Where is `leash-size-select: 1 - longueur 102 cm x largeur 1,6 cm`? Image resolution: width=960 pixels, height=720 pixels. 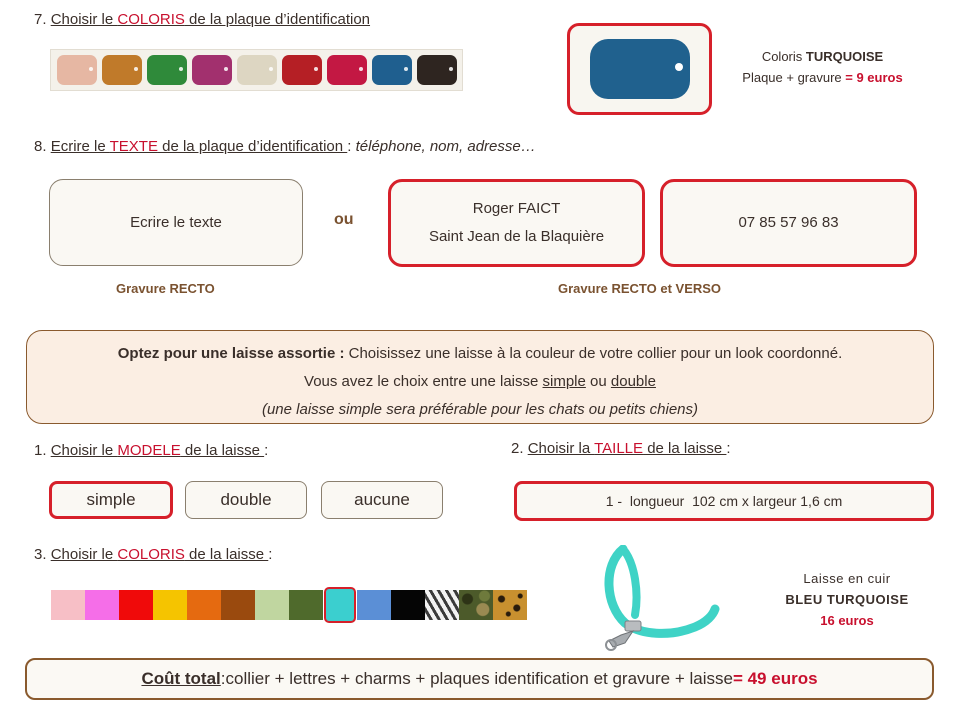
leash-size-select: 1 - longueur 102 cm x largeur 1,6 cm is located at coordinates (724, 501).